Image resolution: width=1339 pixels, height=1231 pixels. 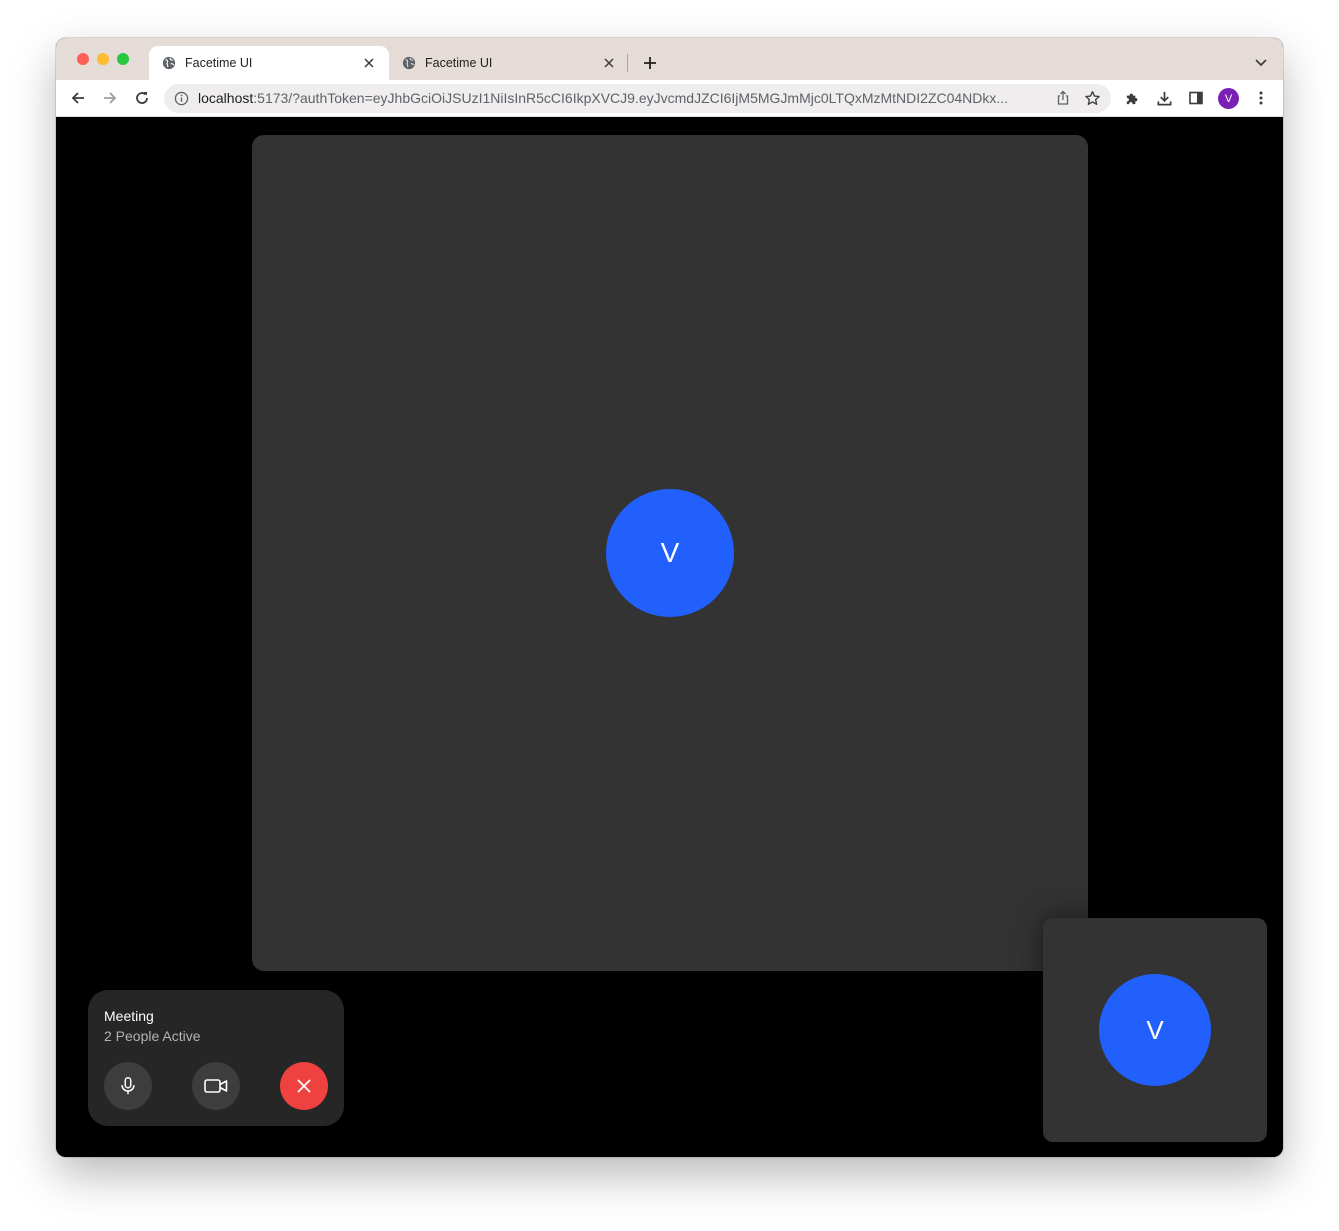 What do you see at coordinates (1092, 98) in the screenshot?
I see `star-icon` at bounding box center [1092, 98].